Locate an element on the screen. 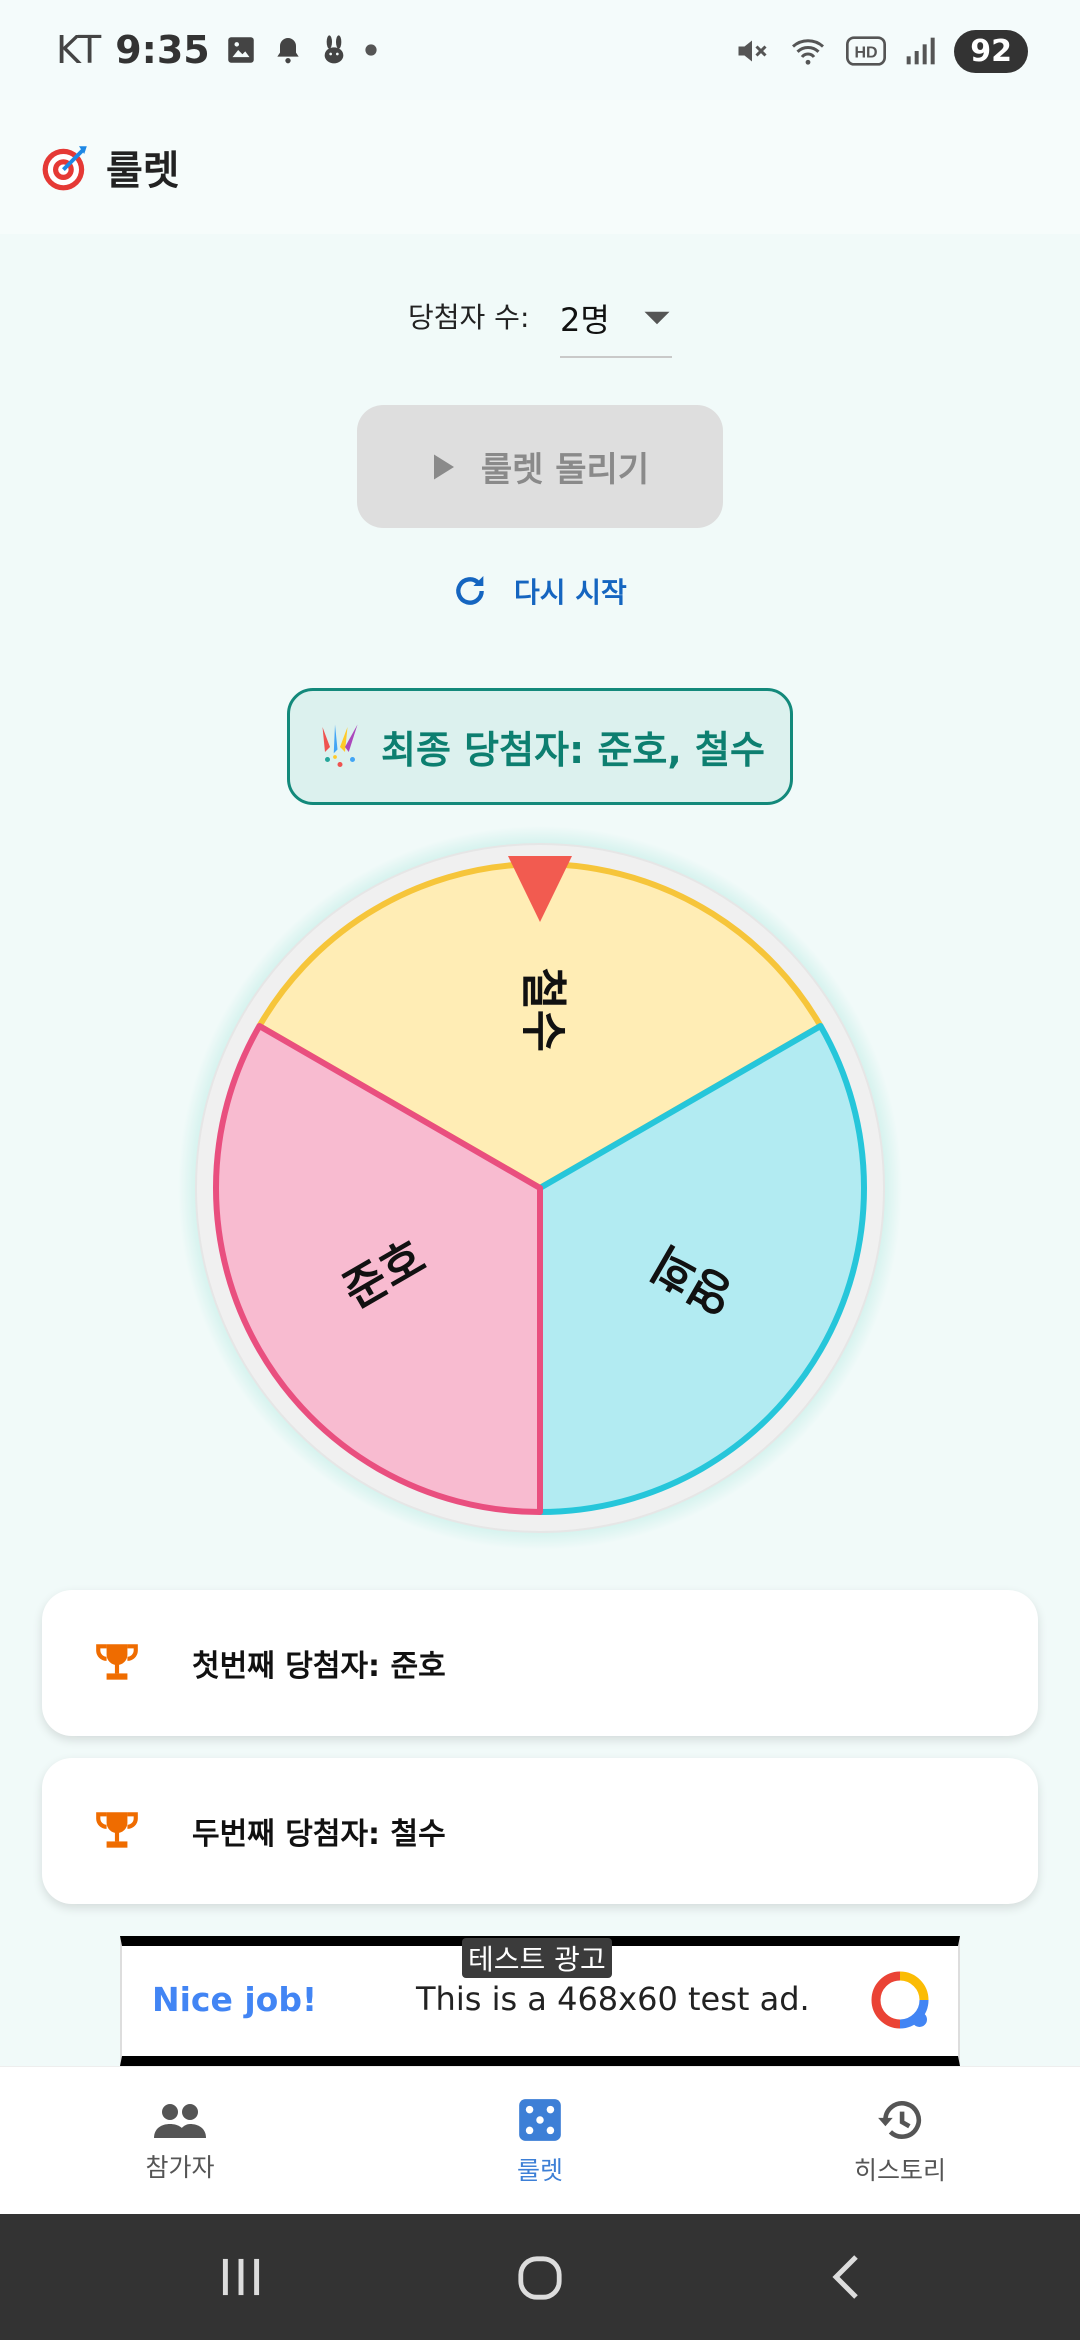 Image resolution: width=1080 pixels, height=2340 pixels. winner-card-2: 두번째 당첨자: 철수 is located at coordinates (540, 1831).